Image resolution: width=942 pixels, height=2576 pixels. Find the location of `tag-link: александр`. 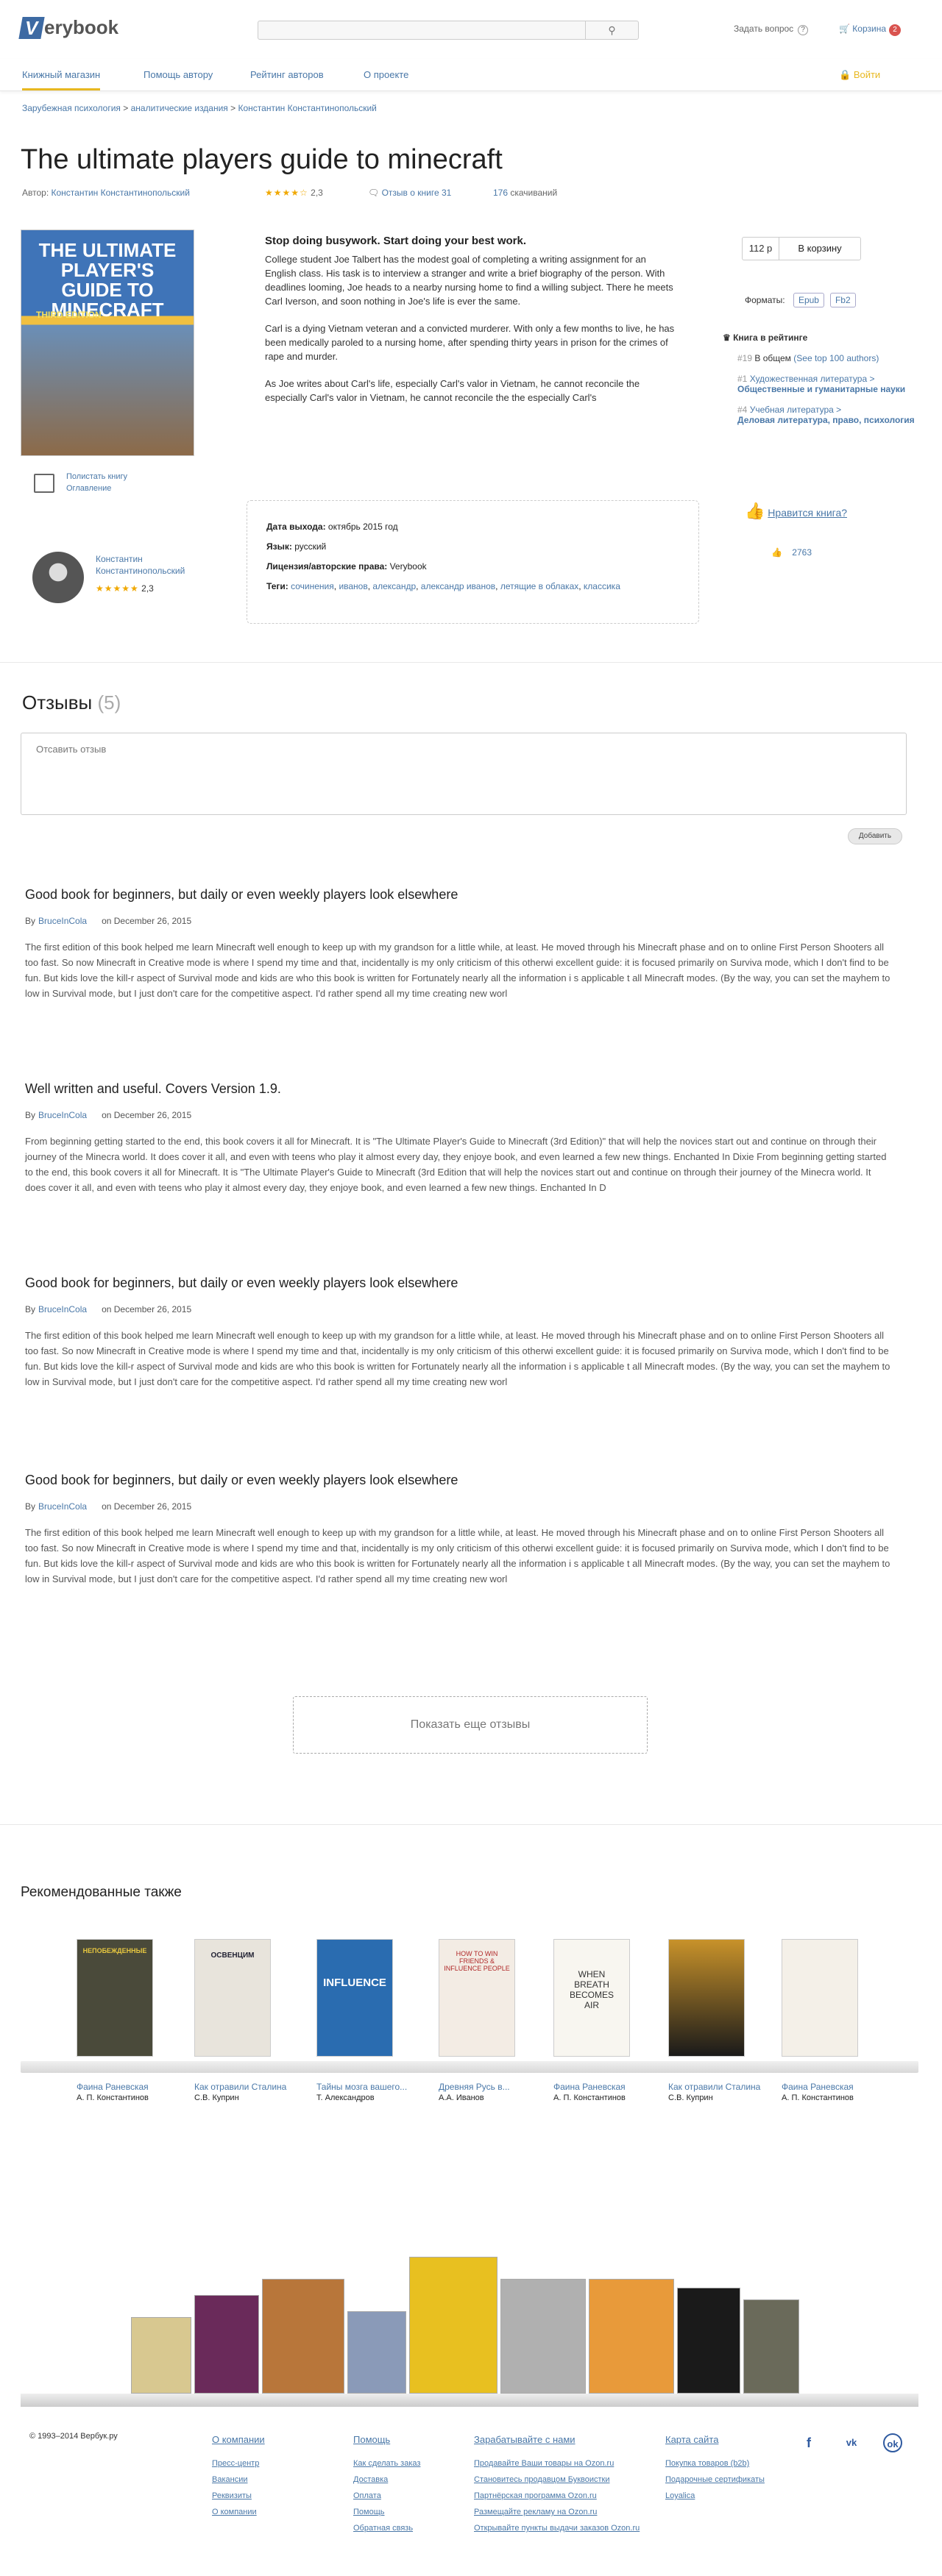

tag-link: александр is located at coordinates (394, 586).